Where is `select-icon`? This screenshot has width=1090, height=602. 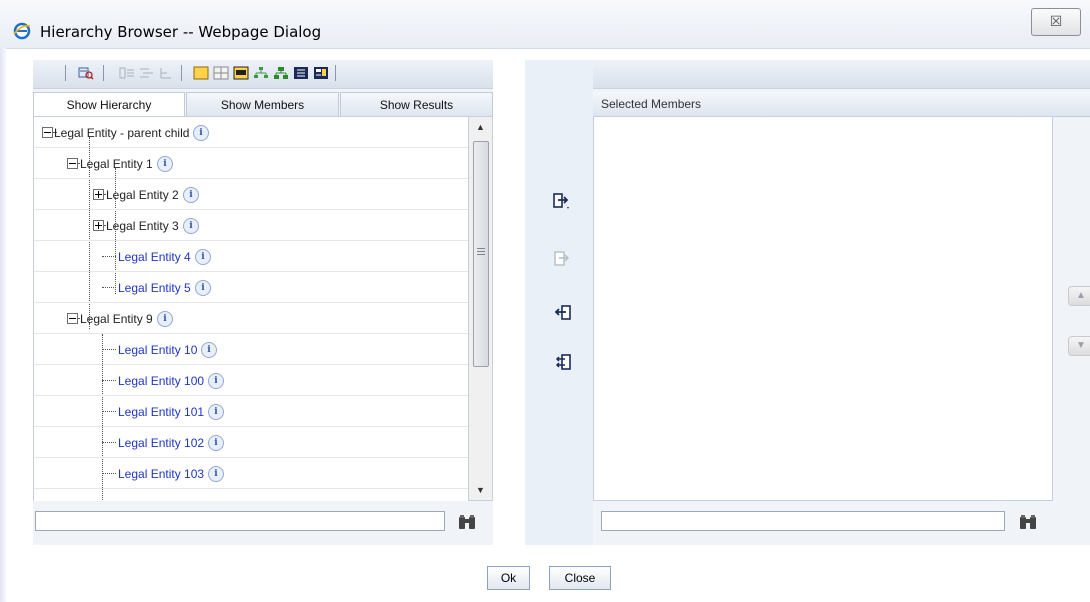 select-icon is located at coordinates (562, 201).